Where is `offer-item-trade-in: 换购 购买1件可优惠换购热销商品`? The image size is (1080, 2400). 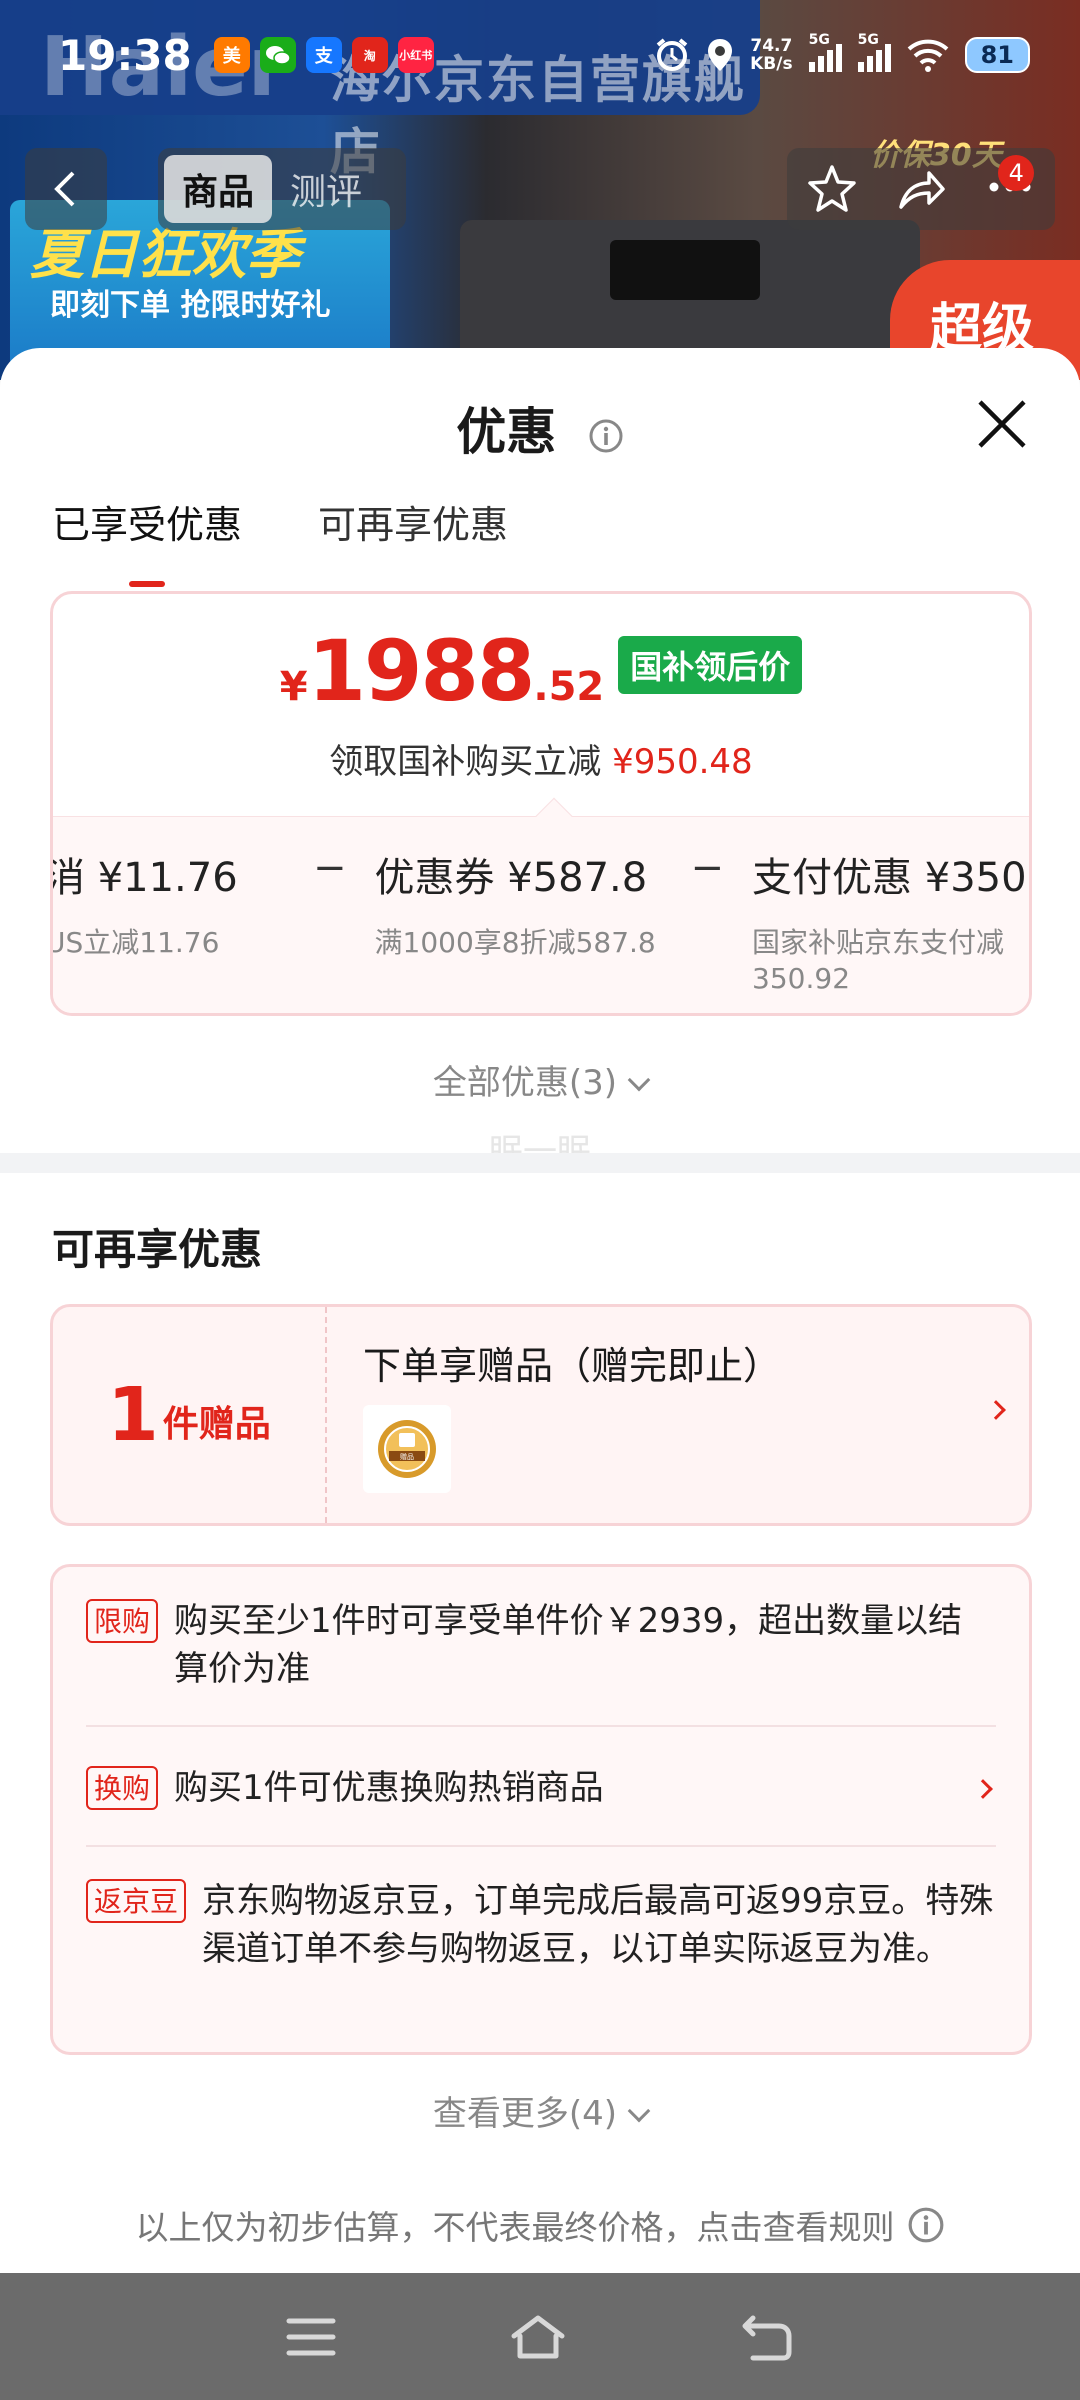 offer-item-trade-in: 换购 购买1件可优惠换购热销商品 is located at coordinates (541, 1788).